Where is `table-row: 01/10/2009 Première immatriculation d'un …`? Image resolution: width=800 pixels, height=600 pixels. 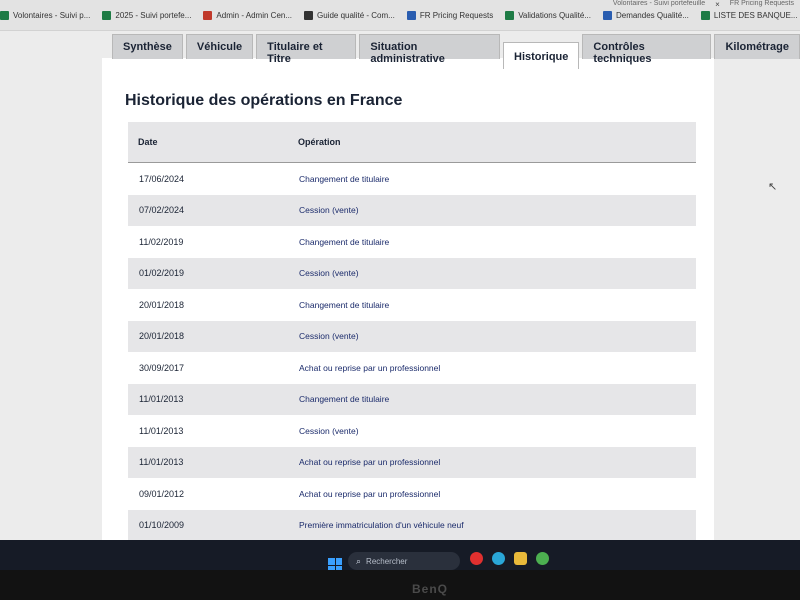 table-row: 01/10/2009 Première immatriculation d'un … is located at coordinates (412, 525).